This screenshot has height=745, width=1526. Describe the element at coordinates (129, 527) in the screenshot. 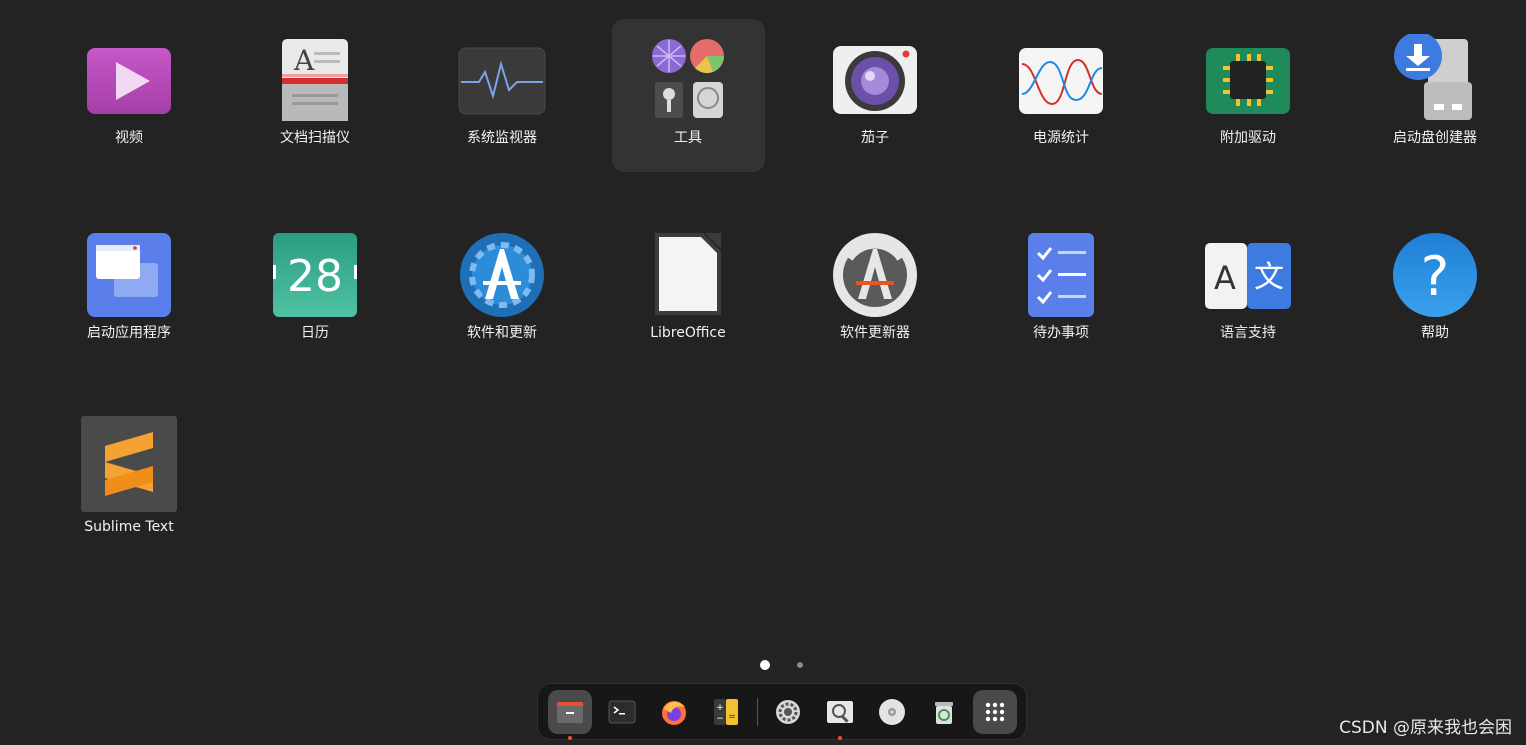

I see `app-label: Sublime Text` at that location.